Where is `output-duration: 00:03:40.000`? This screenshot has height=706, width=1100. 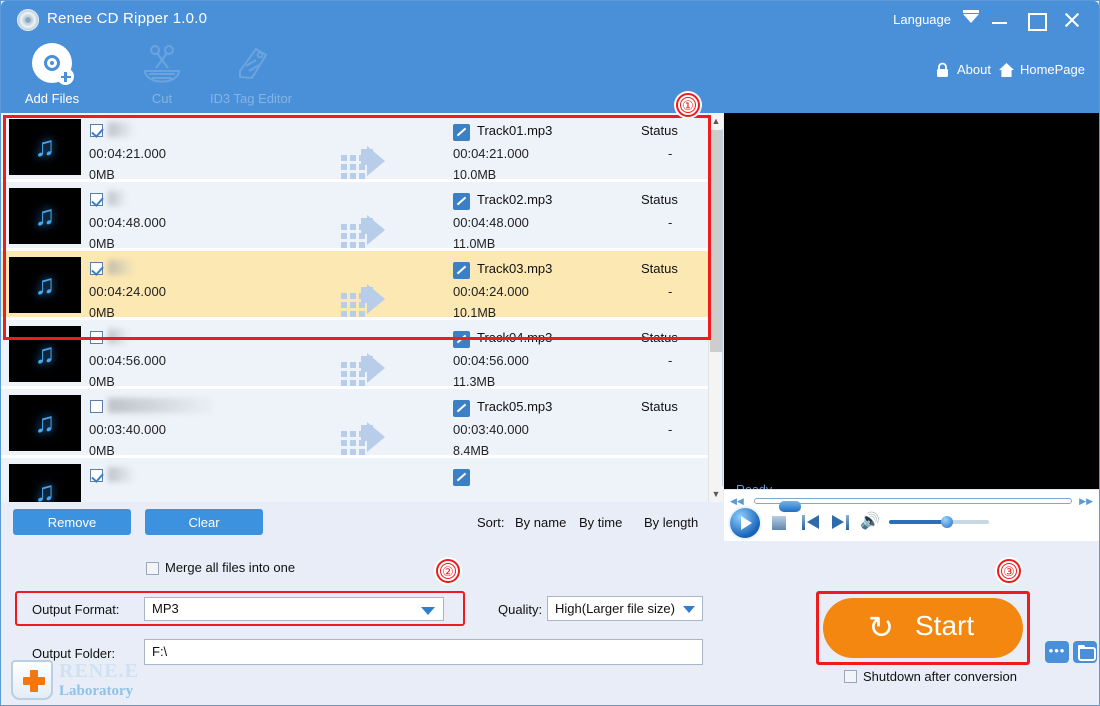 output-duration: 00:03:40.000 is located at coordinates (491, 429).